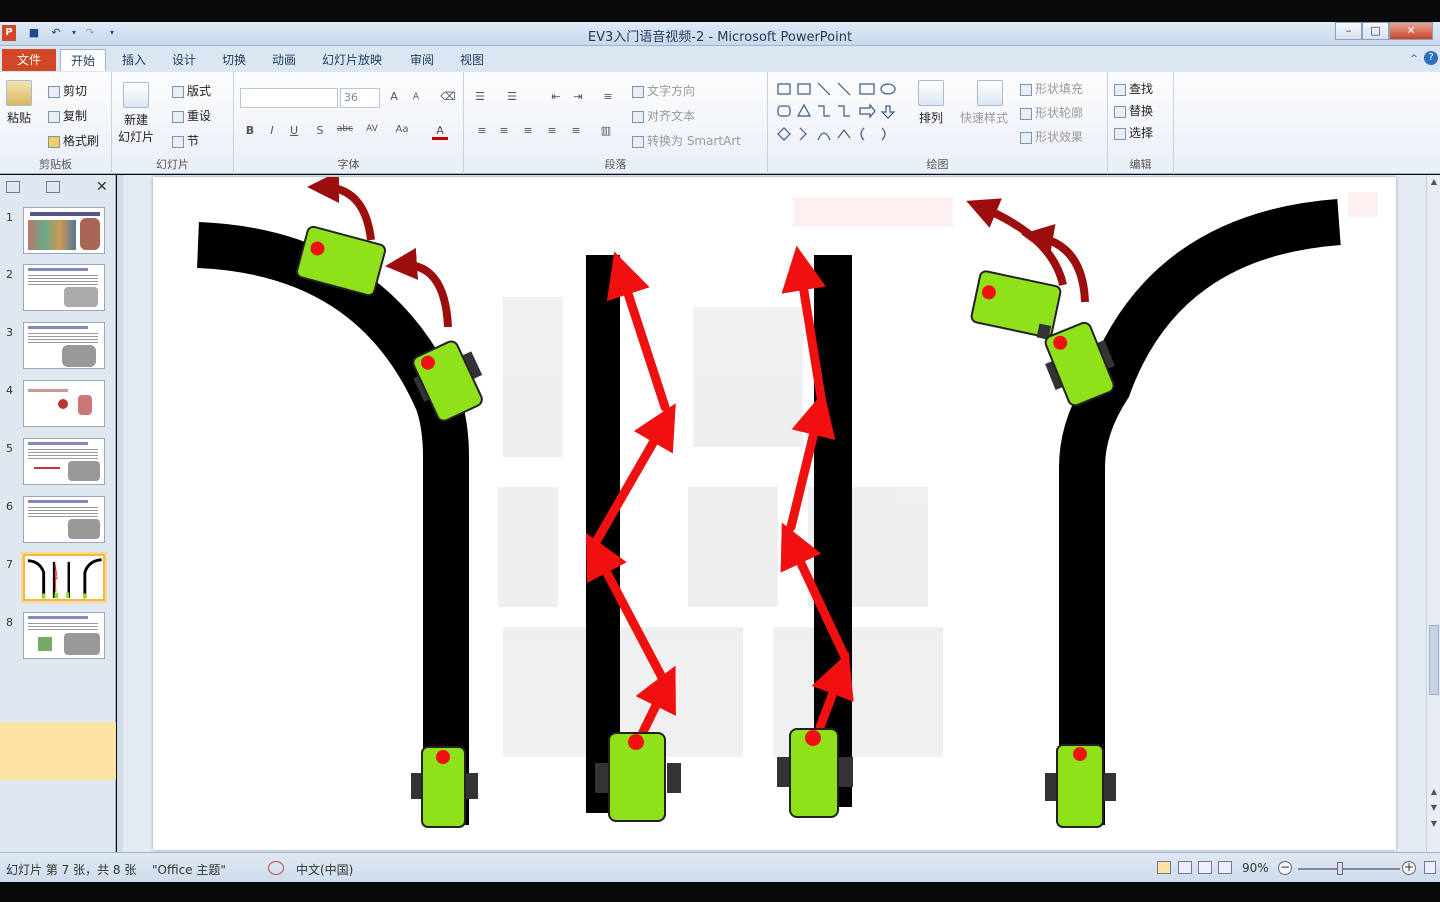 The image size is (1440, 902). Describe the element at coordinates (102, 187) in the screenshot. I see `close-pane-icon: ✕` at that location.